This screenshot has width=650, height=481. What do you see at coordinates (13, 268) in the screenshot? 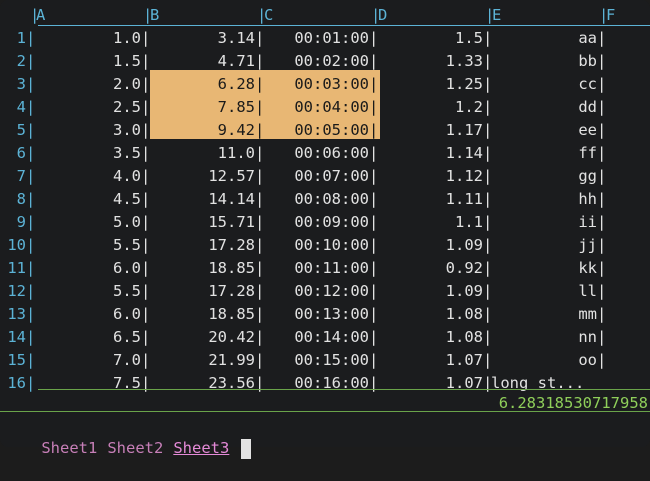
I see `row-number: 11` at bounding box center [13, 268].